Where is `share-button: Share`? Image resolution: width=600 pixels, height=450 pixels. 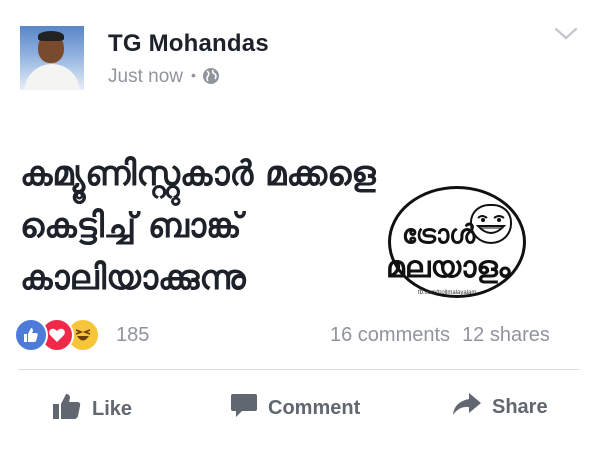 share-button: Share is located at coordinates (500, 407).